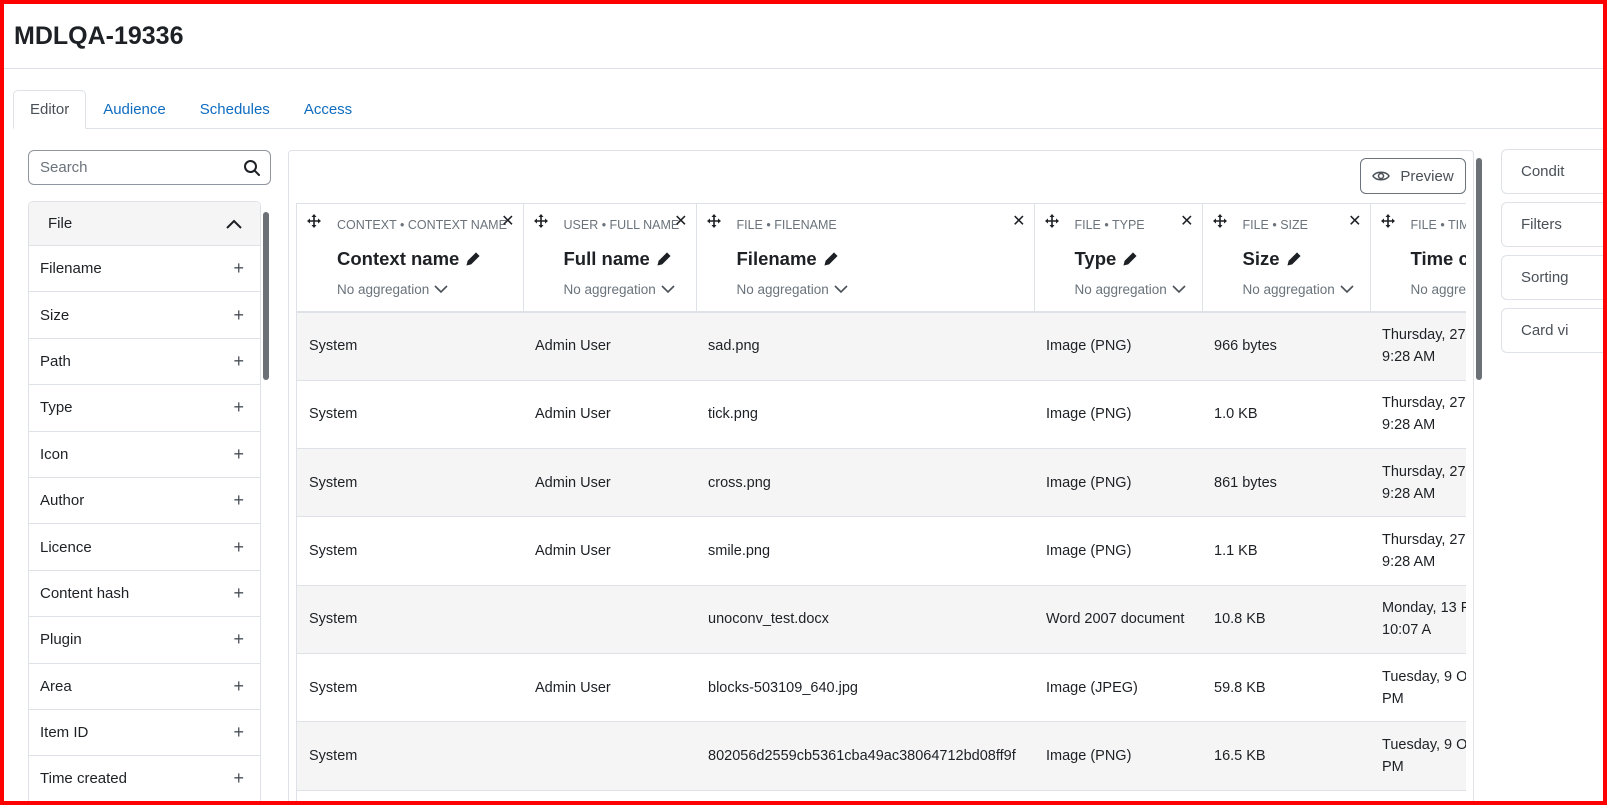 The width and height of the screenshot is (1607, 805). I want to click on column-title: Type, so click(1107, 259).